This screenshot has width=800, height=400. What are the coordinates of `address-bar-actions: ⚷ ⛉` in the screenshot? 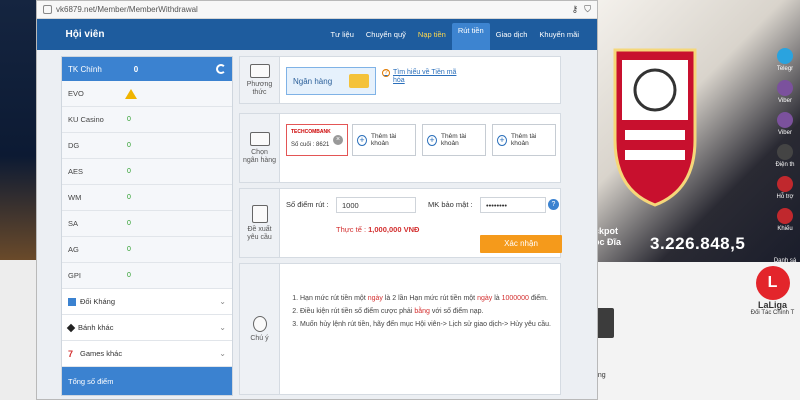 It's located at (581, 9).